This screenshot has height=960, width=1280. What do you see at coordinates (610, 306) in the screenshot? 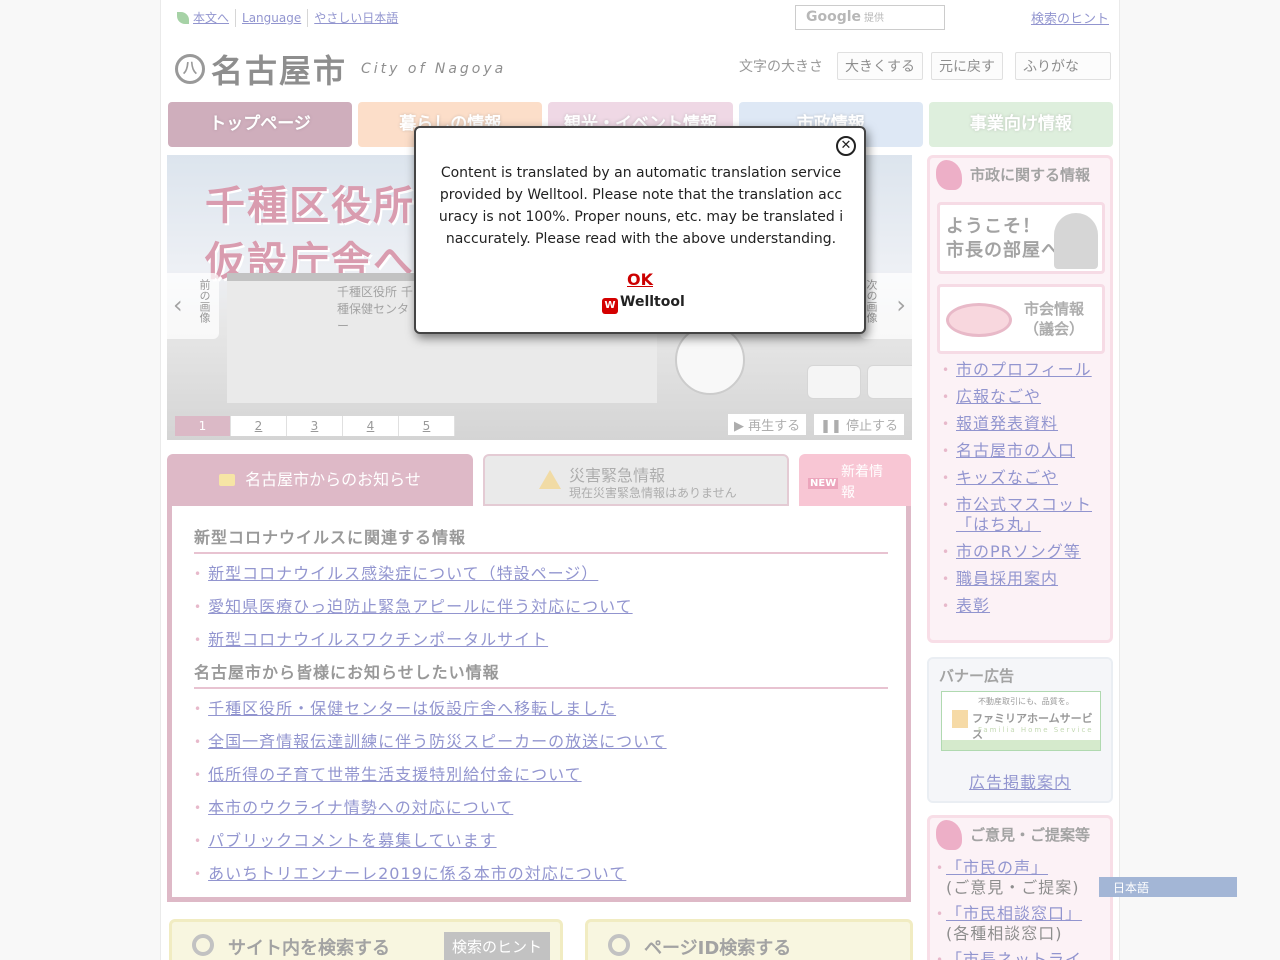
I see `welltool-icon: W` at bounding box center [610, 306].